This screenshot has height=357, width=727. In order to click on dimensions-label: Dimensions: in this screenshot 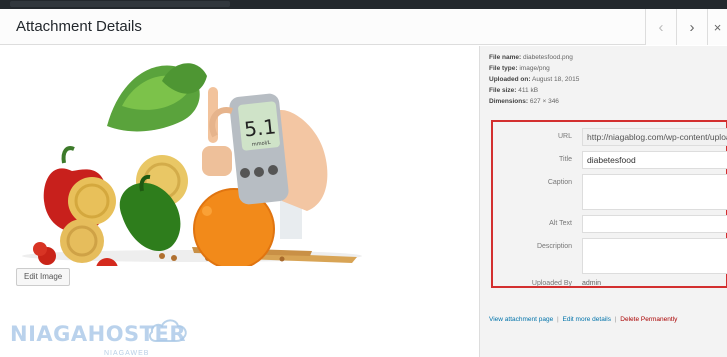, I will do `click(509, 101)`.